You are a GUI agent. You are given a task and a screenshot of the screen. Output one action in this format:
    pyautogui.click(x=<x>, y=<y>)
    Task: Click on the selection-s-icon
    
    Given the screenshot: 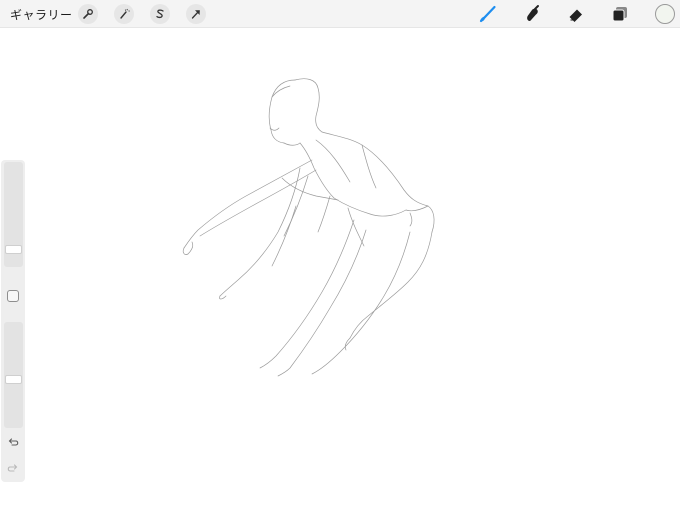 What is the action you would take?
    pyautogui.click(x=160, y=14)
    